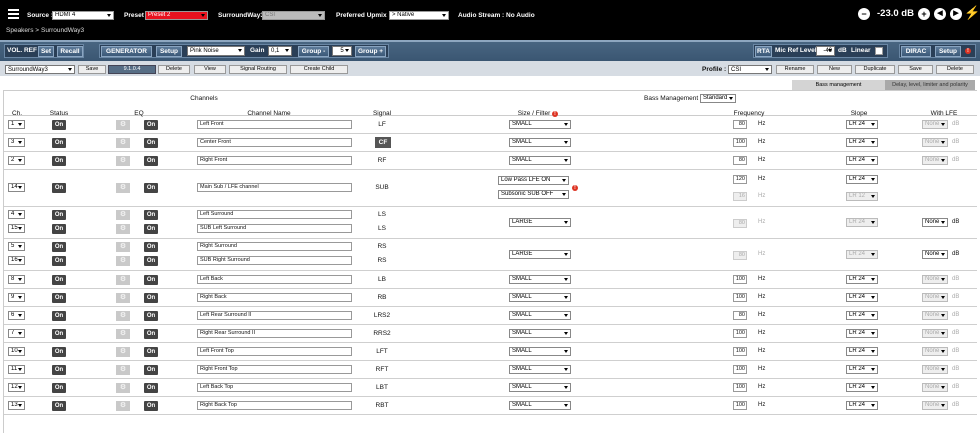 Image resolution: width=980 pixels, height=433 pixels. Describe the element at coordinates (169, 51) in the screenshot. I see `generator-setup-button: Setup` at that location.